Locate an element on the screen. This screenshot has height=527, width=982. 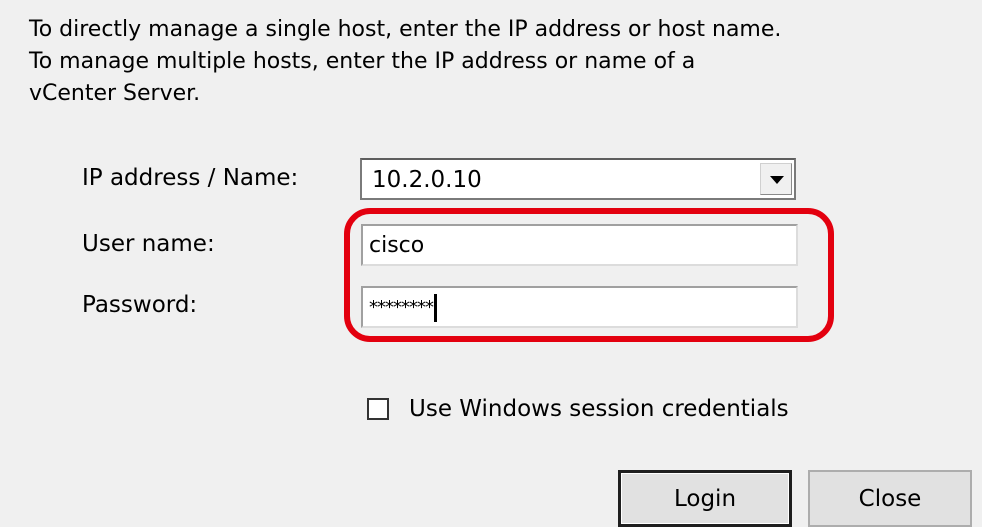
password-value-wrapper: ******** is located at coordinates (403, 308).